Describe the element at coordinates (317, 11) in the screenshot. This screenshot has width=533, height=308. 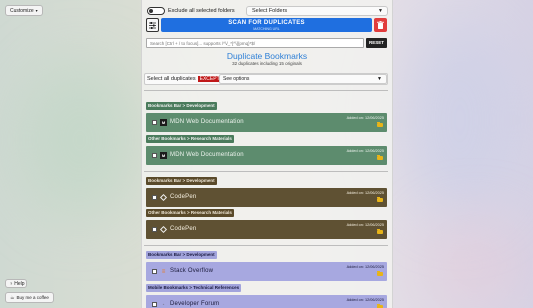
I see `select-folders-dropdown: Select Folders ▼` at that location.